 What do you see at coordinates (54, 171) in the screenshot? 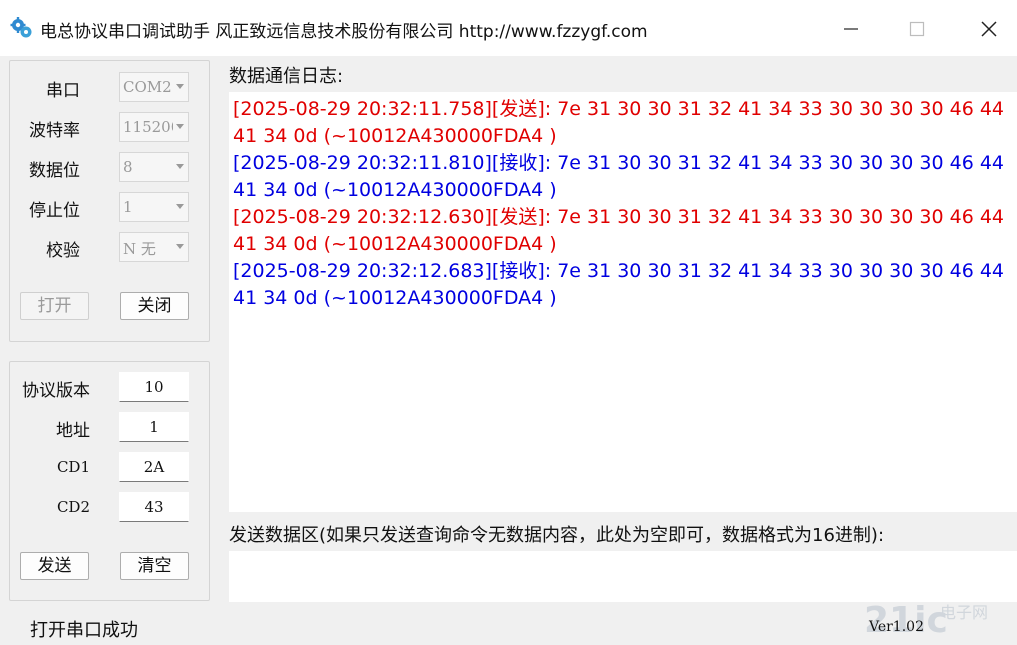
I see `databits-label: 数据位` at bounding box center [54, 171].